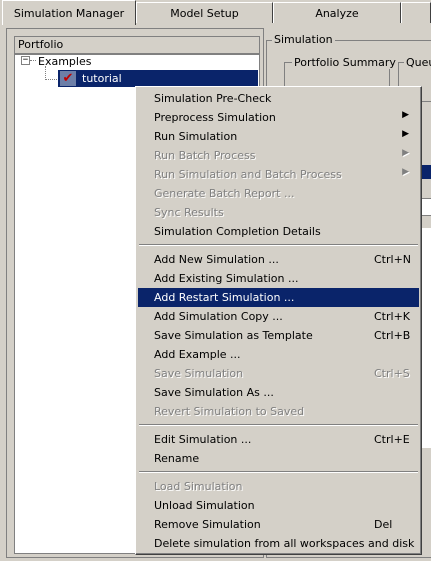 This screenshot has width=431, height=561. Describe the element at coordinates (229, 411) in the screenshot. I see `menu-item-label: Revert Simulation to Saved` at that location.